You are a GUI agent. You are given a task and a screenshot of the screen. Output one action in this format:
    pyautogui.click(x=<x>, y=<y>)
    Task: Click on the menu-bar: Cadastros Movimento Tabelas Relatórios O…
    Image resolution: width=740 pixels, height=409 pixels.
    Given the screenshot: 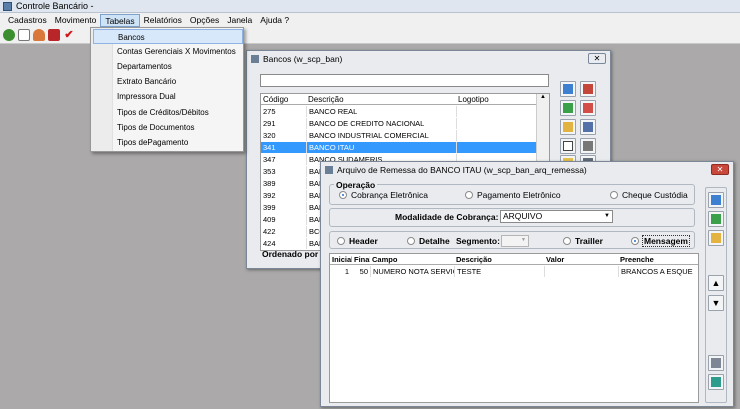 What is the action you would take?
    pyautogui.click(x=370, y=20)
    